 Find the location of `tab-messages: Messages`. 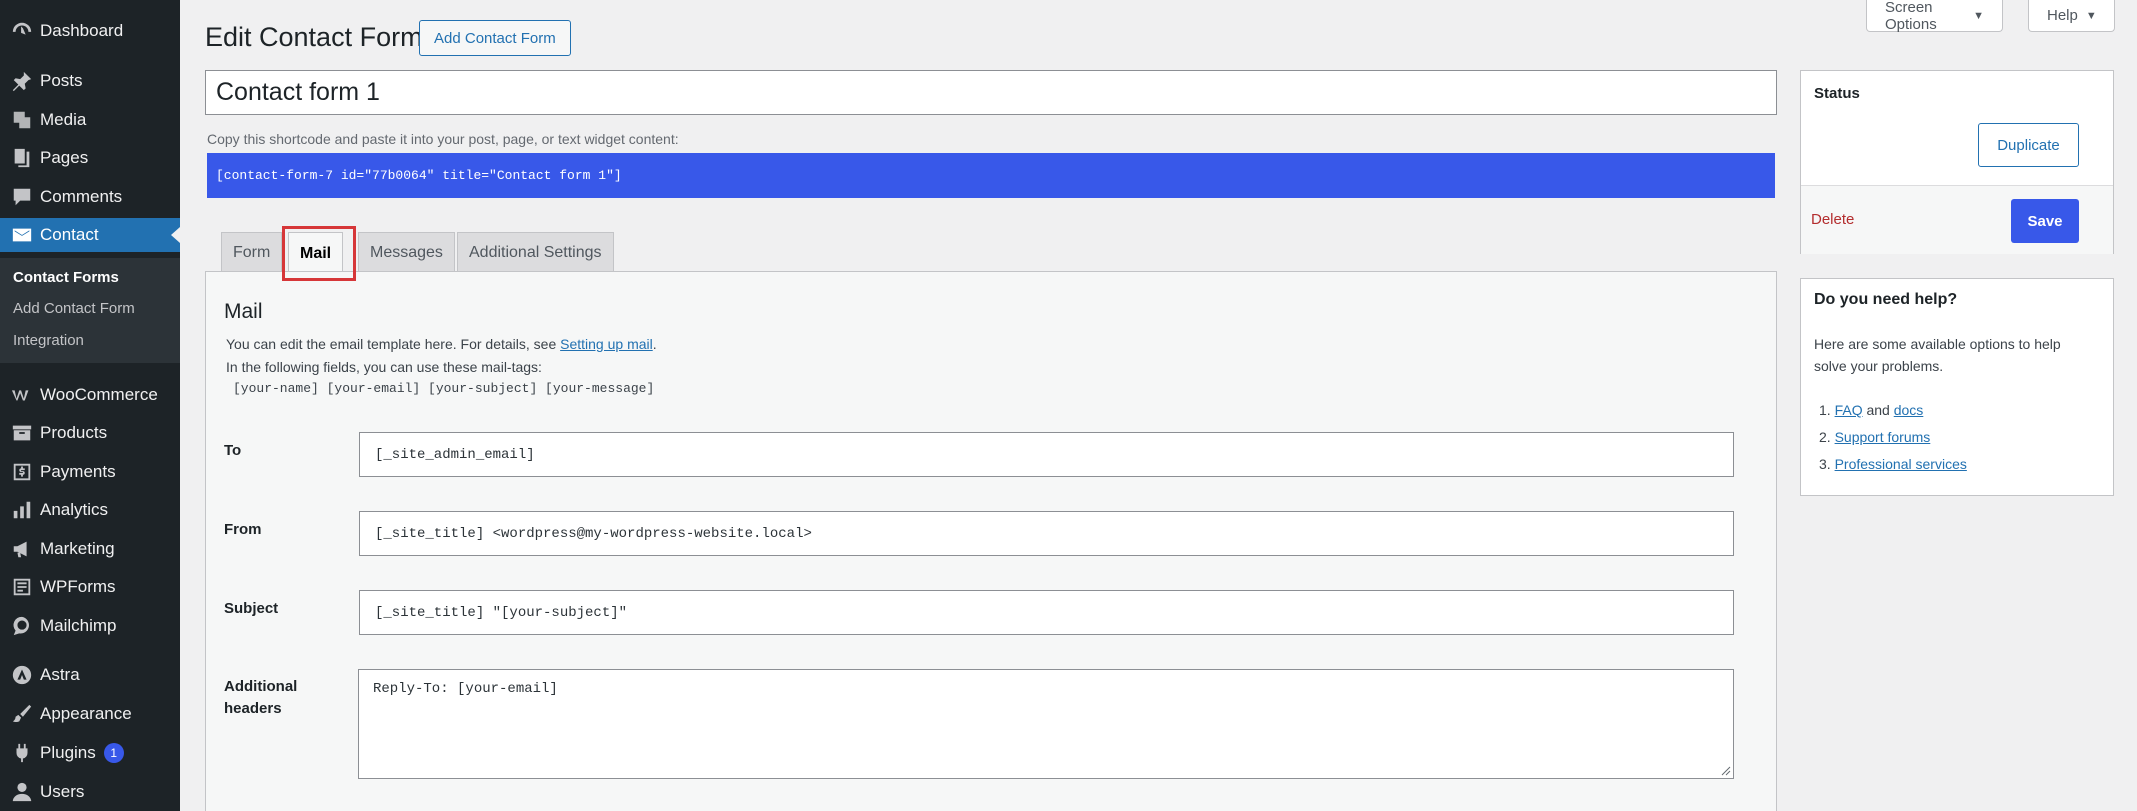

tab-messages: Messages is located at coordinates (406, 252).